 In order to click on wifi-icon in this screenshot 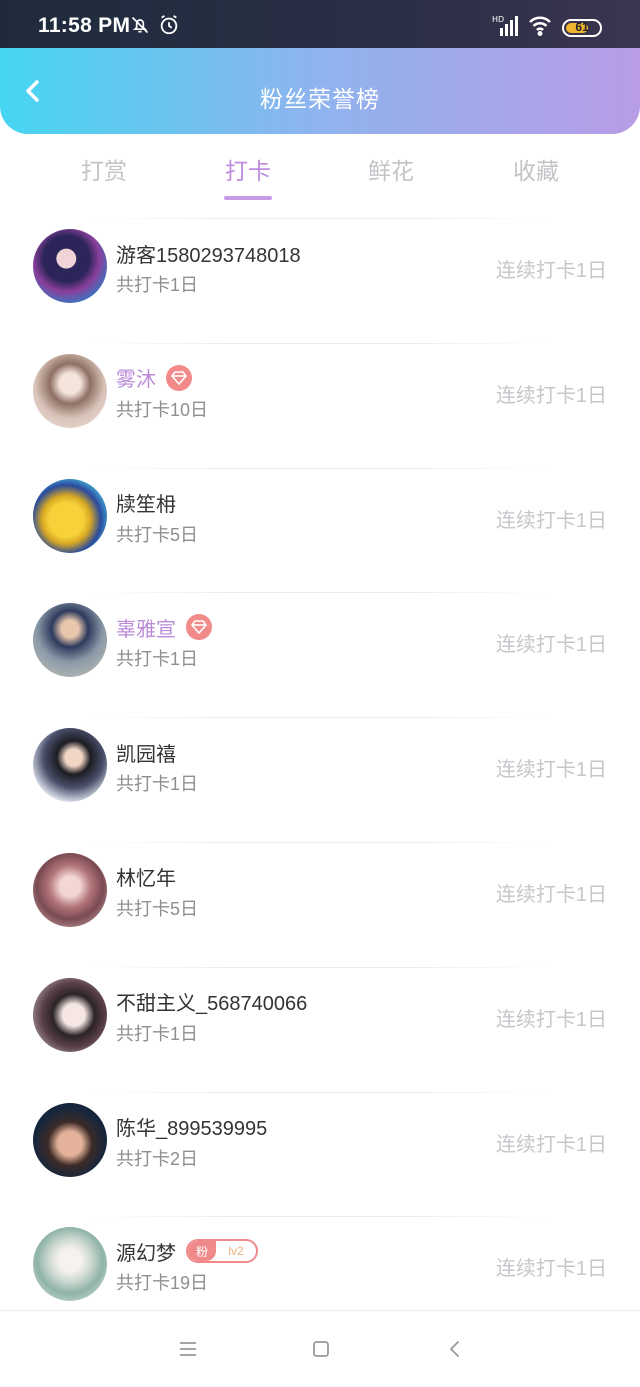, I will do `click(540, 26)`.